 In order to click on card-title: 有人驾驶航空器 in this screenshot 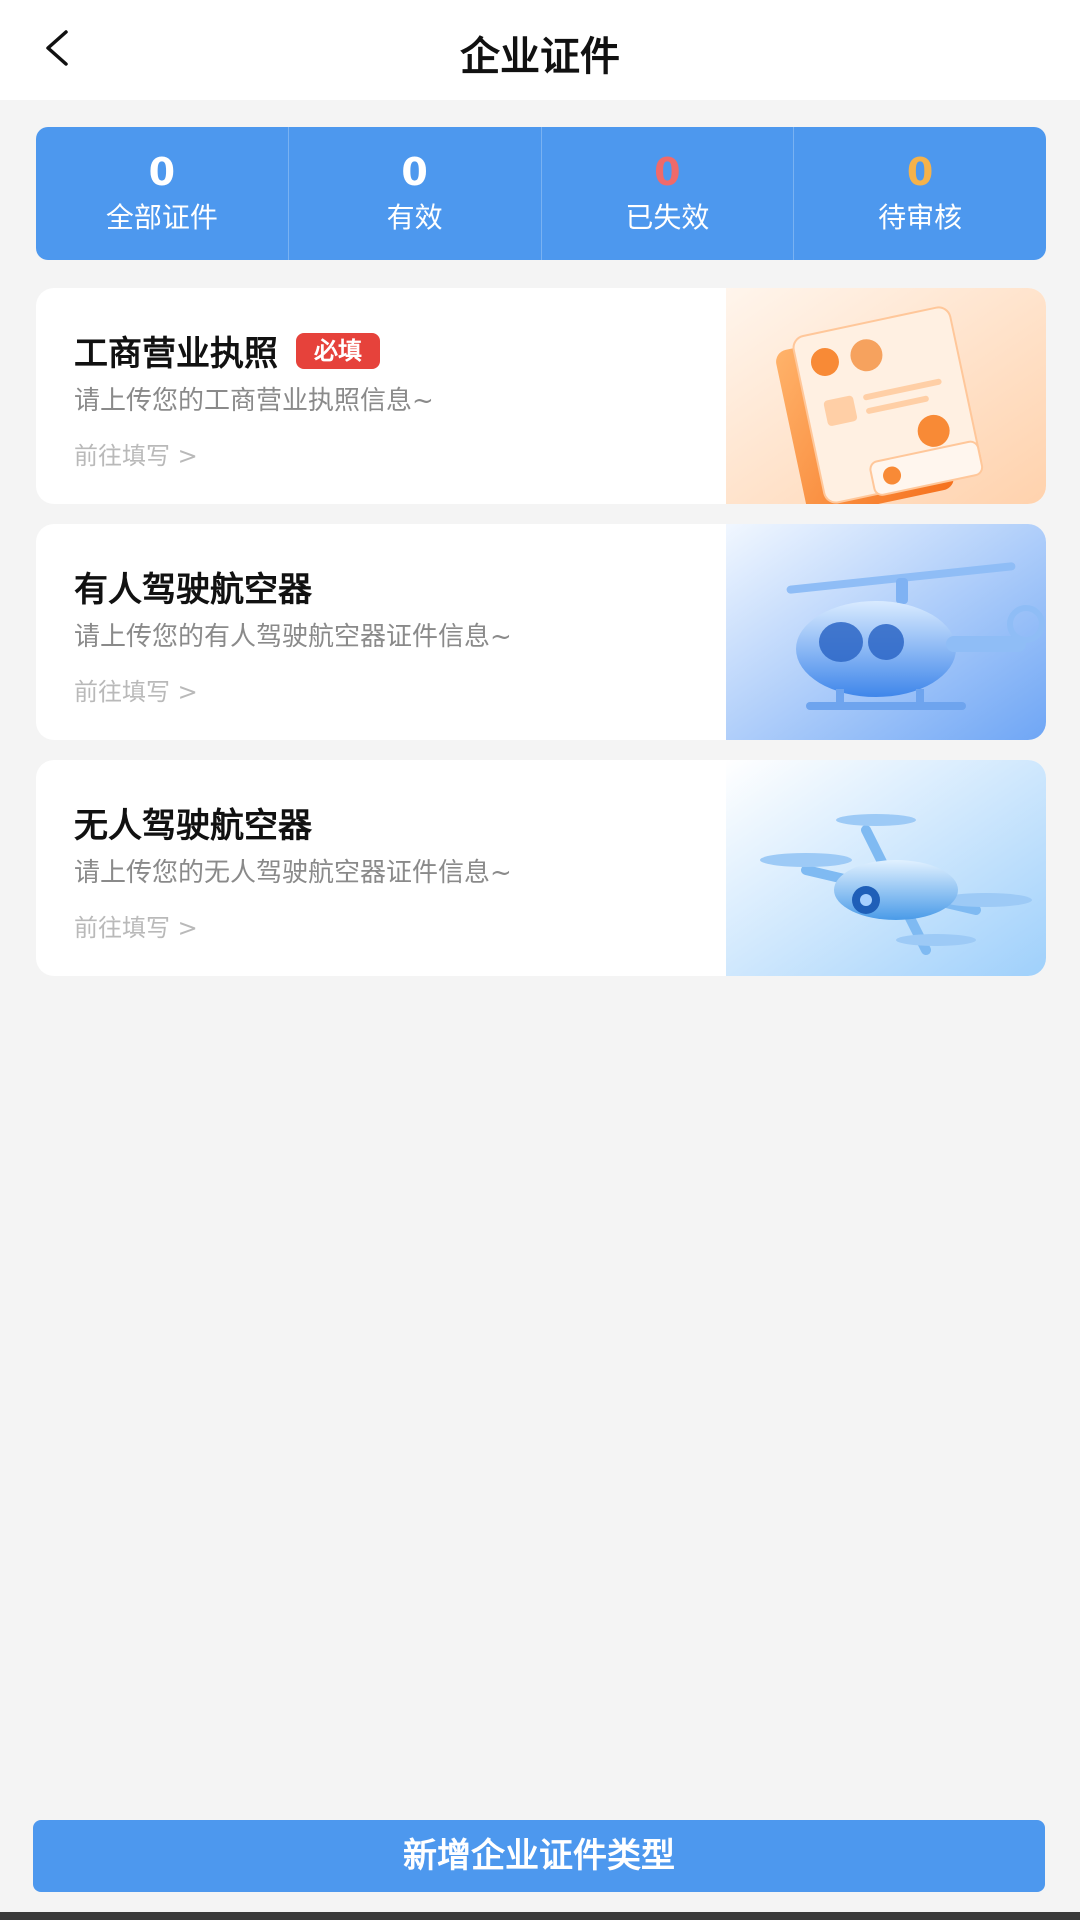, I will do `click(193, 590)`.